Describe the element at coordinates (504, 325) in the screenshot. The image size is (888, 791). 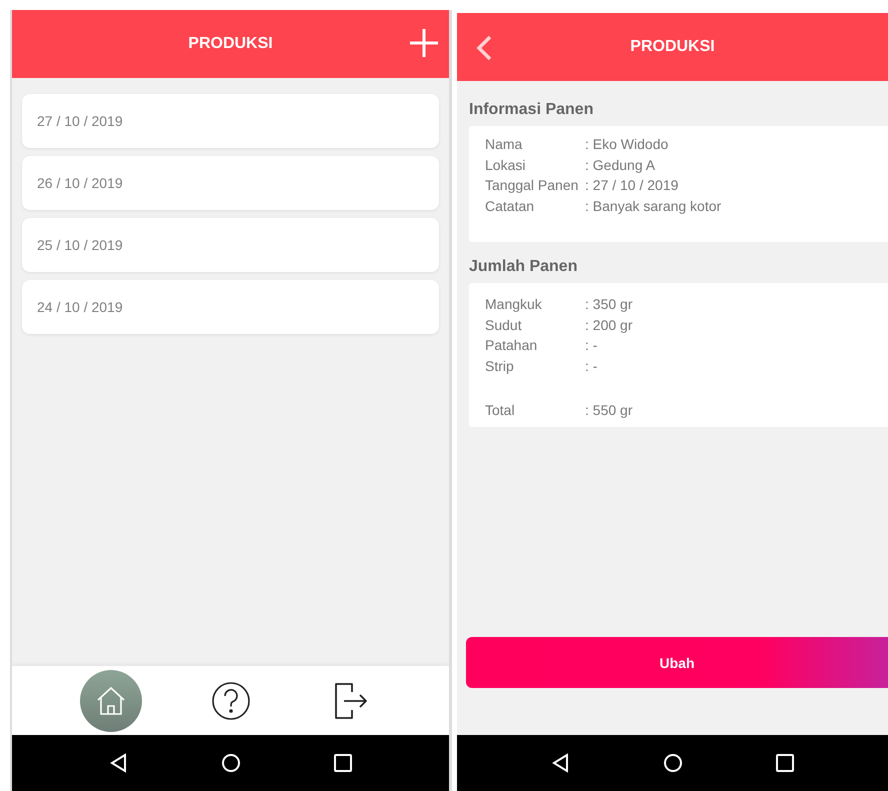
I see `field-label: Sudut` at that location.